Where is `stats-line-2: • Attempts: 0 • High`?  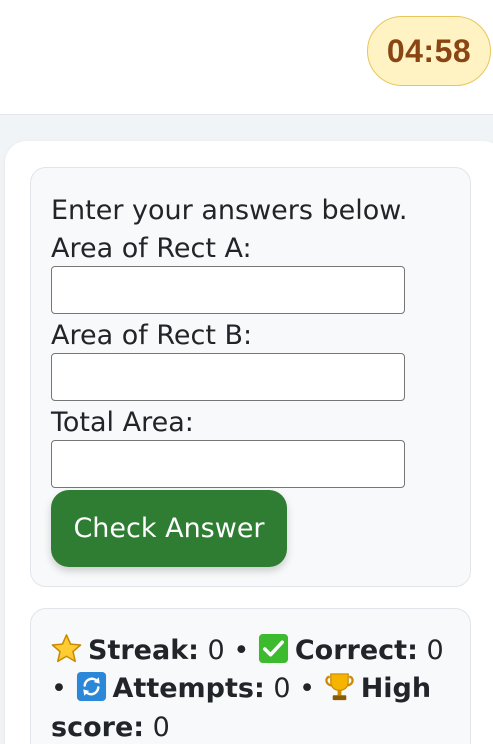
stats-line-2: • Attempts: 0 • High is located at coordinates (241, 689).